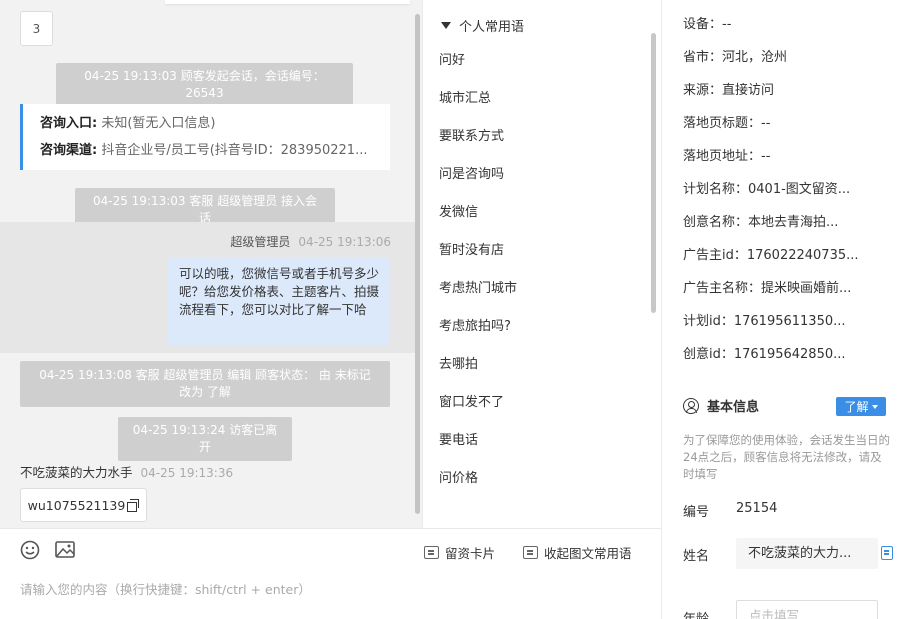 The image size is (906, 619). I want to click on basic-info-title: 基本信息, so click(733, 407).